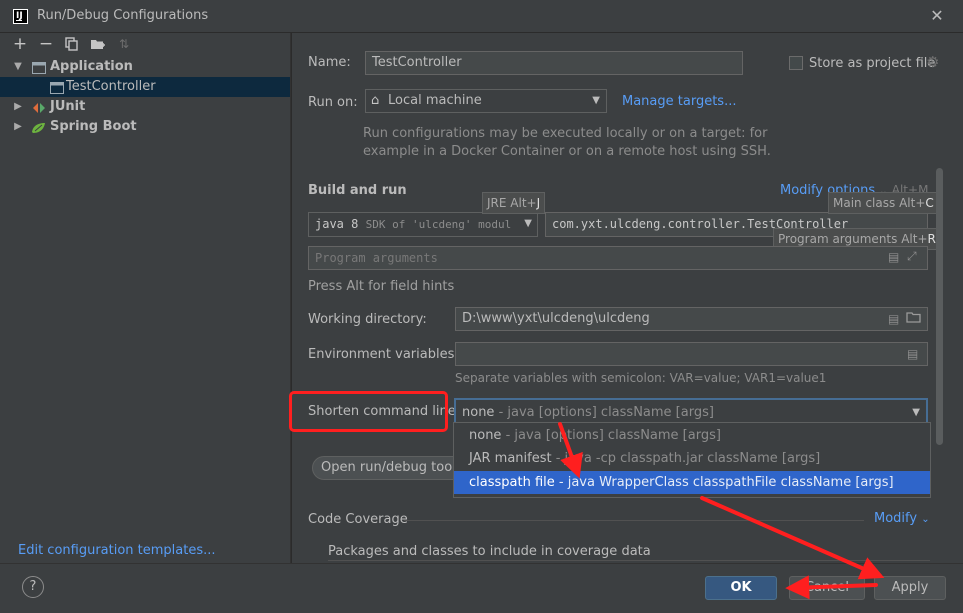 This screenshot has height=613, width=963. What do you see at coordinates (831, 587) in the screenshot?
I see `arrow-to-ok` at bounding box center [831, 587].